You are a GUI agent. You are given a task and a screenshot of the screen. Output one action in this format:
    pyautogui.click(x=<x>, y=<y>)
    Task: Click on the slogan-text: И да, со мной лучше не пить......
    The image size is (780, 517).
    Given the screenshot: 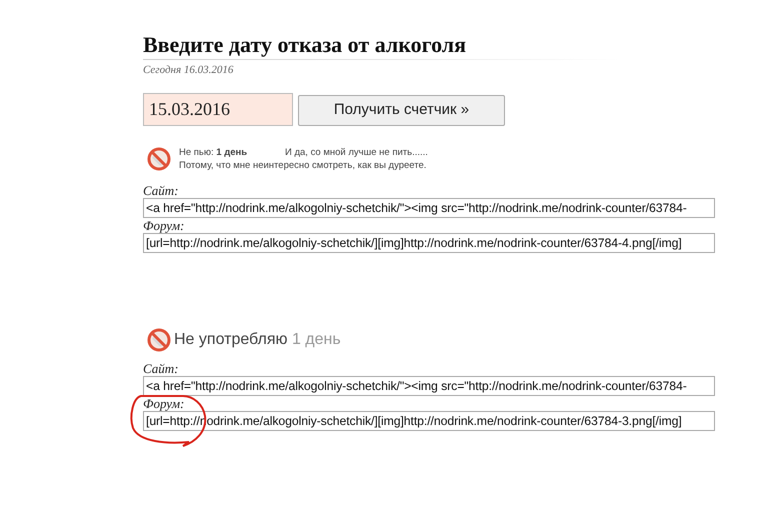 What is the action you would take?
    pyautogui.click(x=356, y=152)
    